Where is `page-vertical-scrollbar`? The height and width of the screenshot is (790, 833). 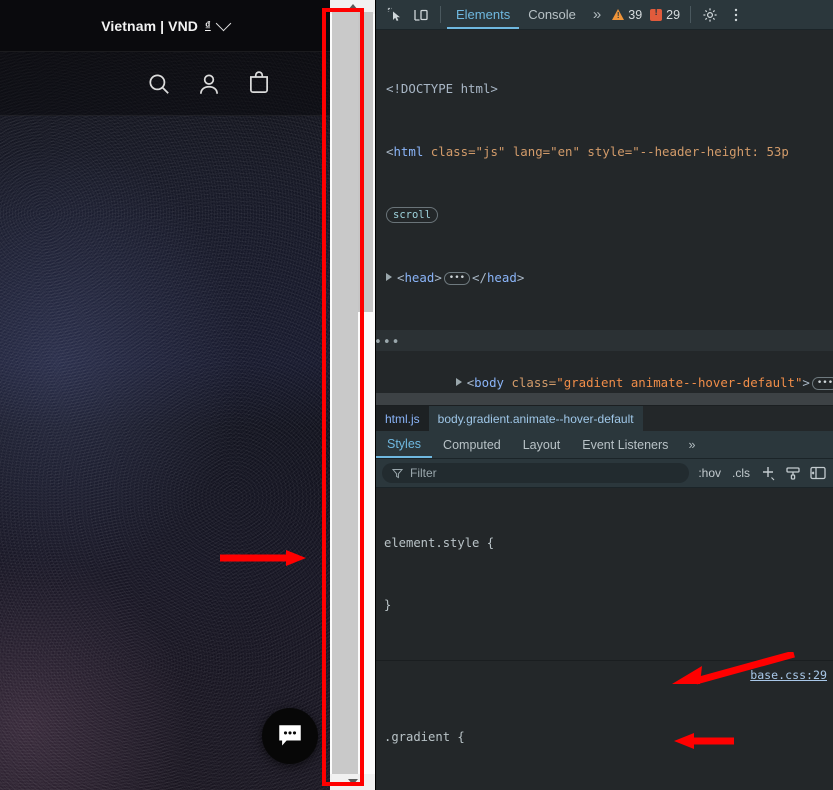
page-vertical-scrollbar is located at coordinates (352, 395).